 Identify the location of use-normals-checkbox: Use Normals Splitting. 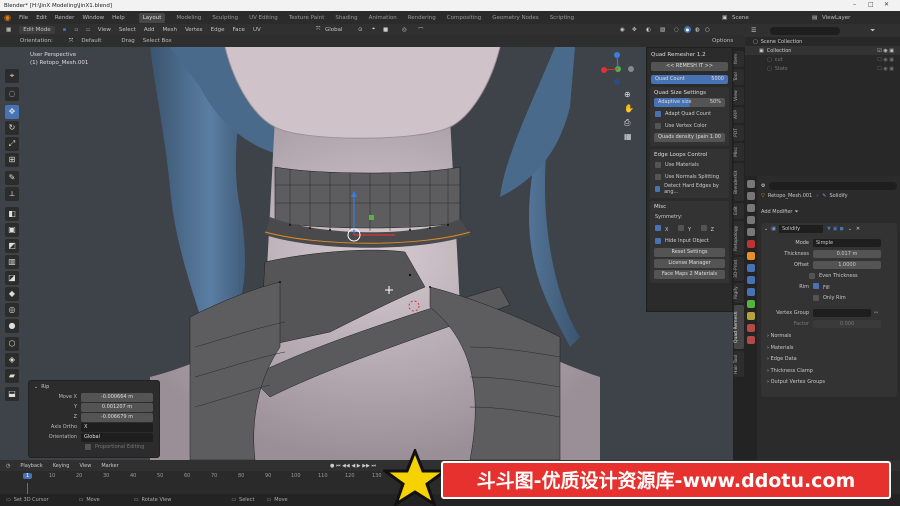
(689, 177).